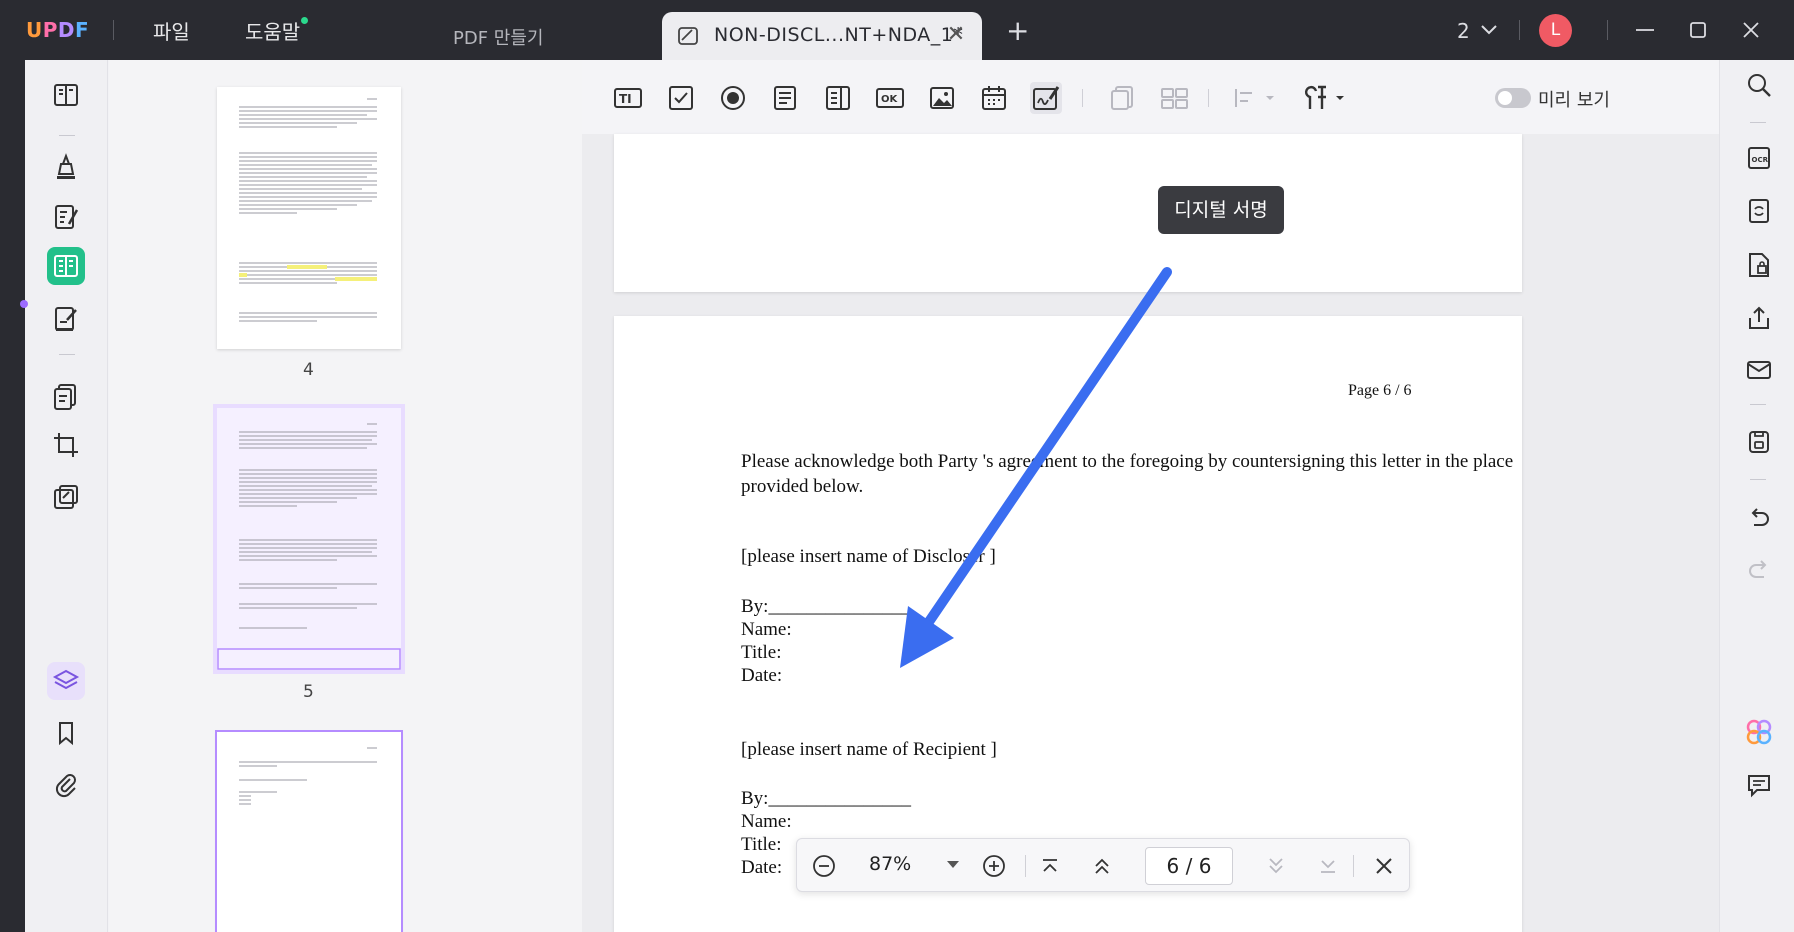  I want to click on email-icon, so click(1759, 370).